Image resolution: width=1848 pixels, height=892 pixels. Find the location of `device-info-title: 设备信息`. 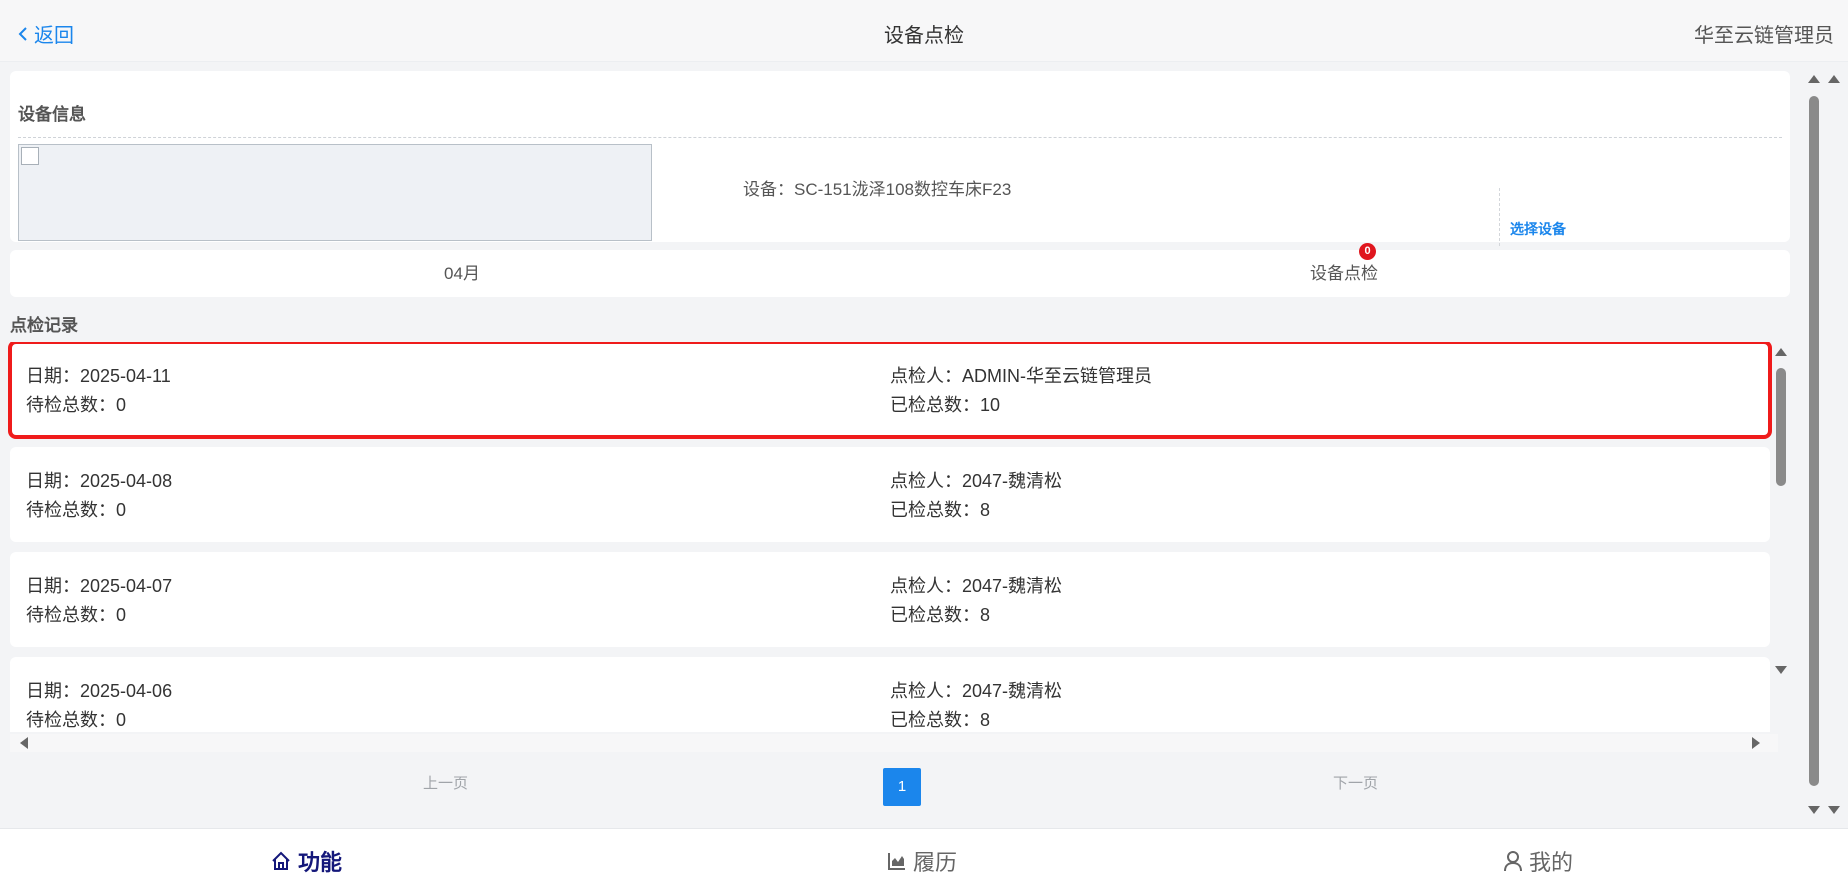

device-info-title: 设备信息 is located at coordinates (52, 114).